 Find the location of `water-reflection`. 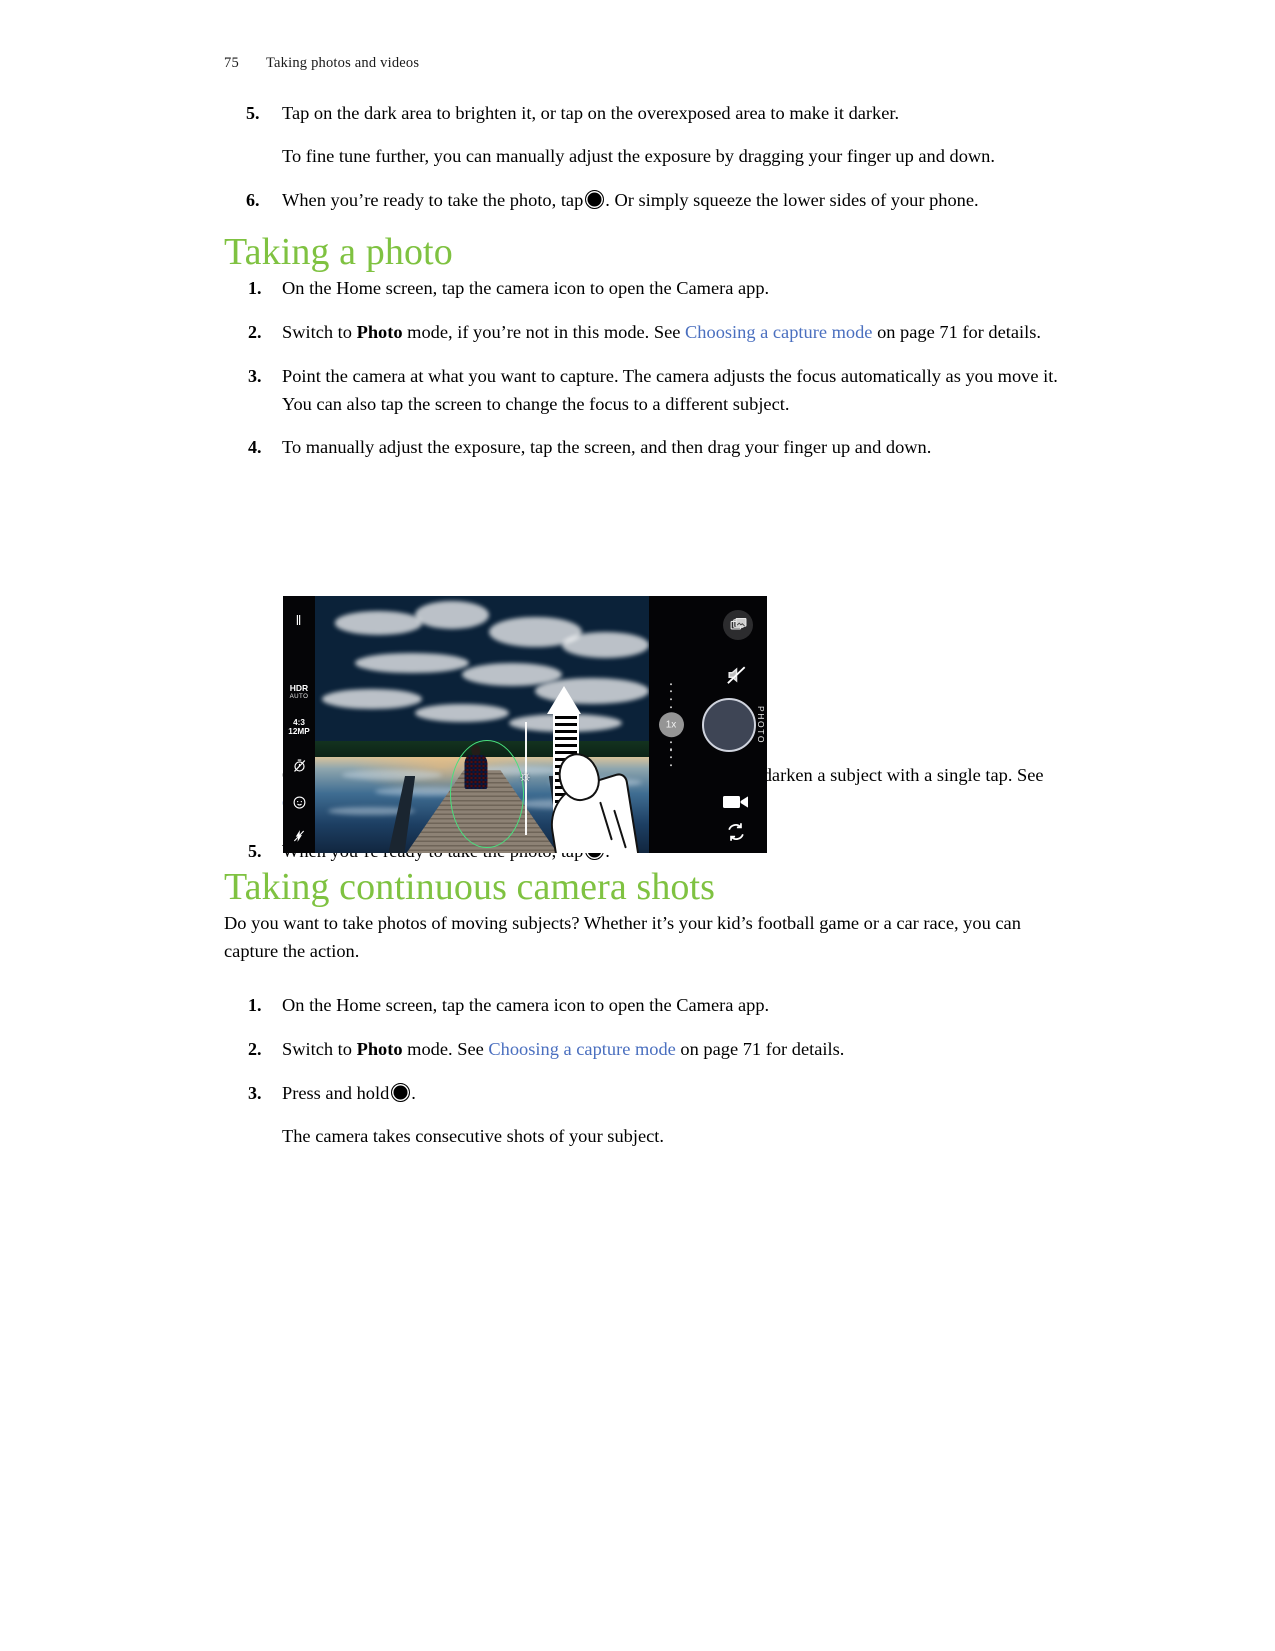

water-reflection is located at coordinates (391, 775).